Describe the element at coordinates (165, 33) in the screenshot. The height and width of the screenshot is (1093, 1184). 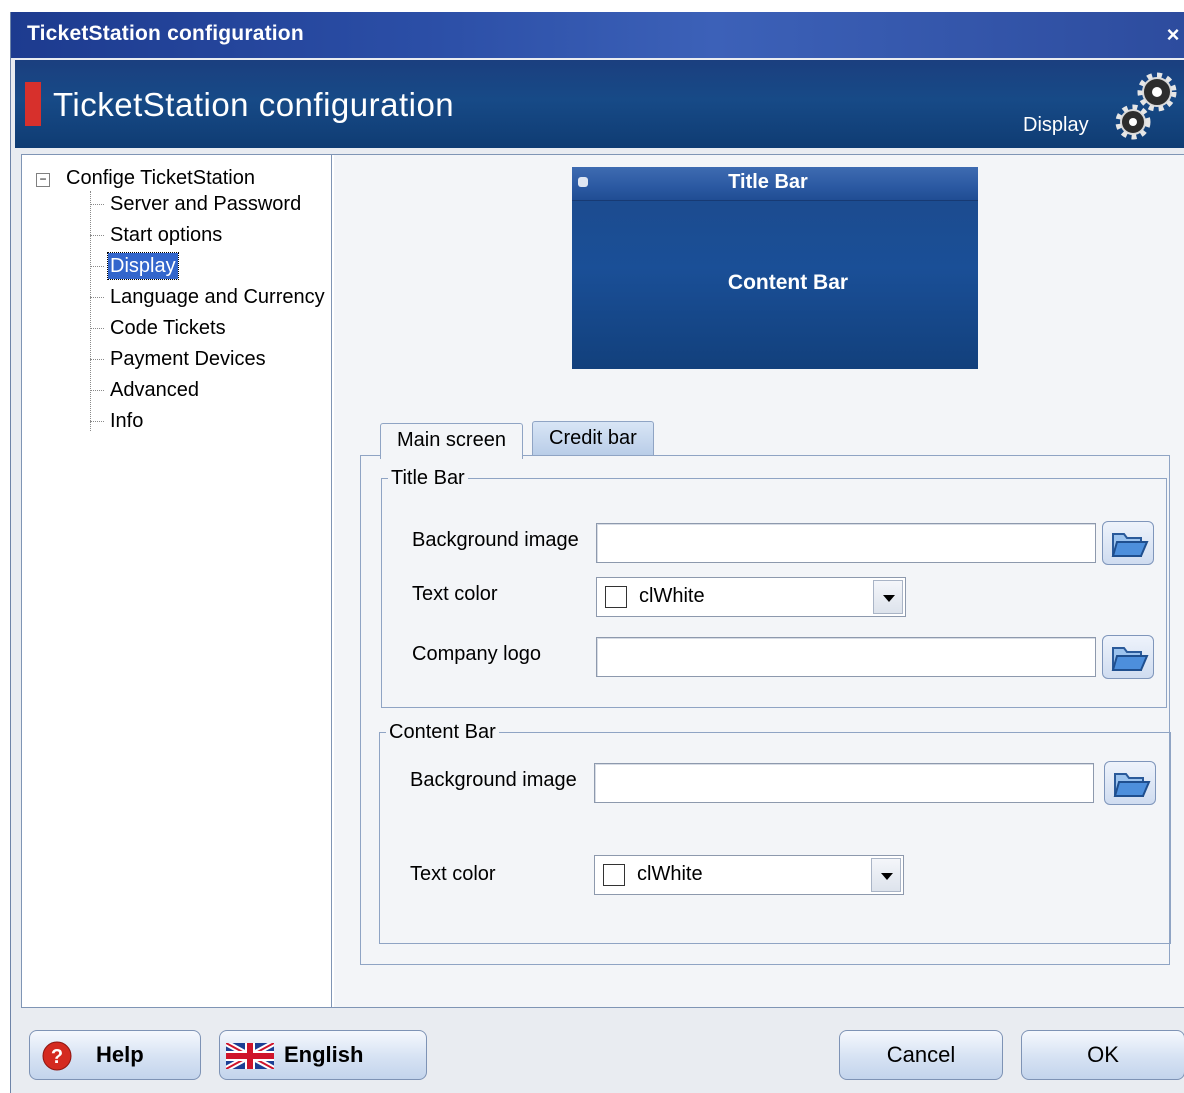
I see `window-title: TicketStation configuration` at that location.